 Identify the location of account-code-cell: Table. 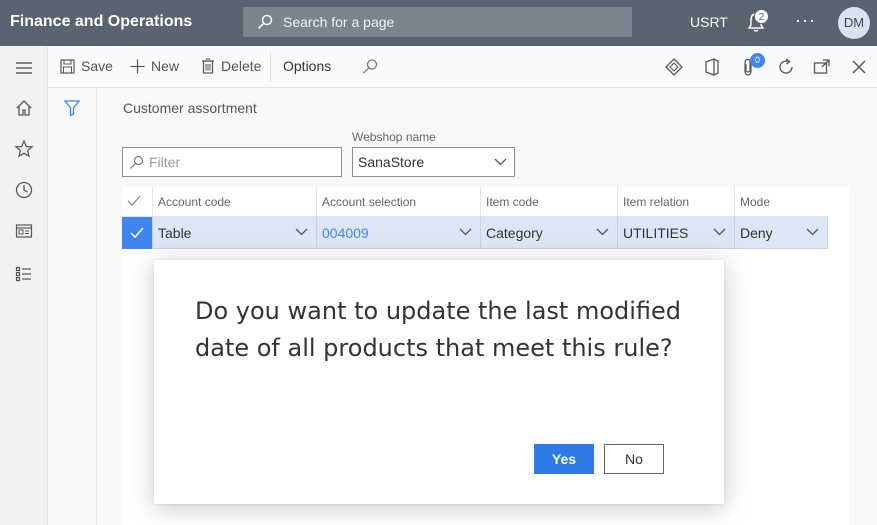
(234, 233).